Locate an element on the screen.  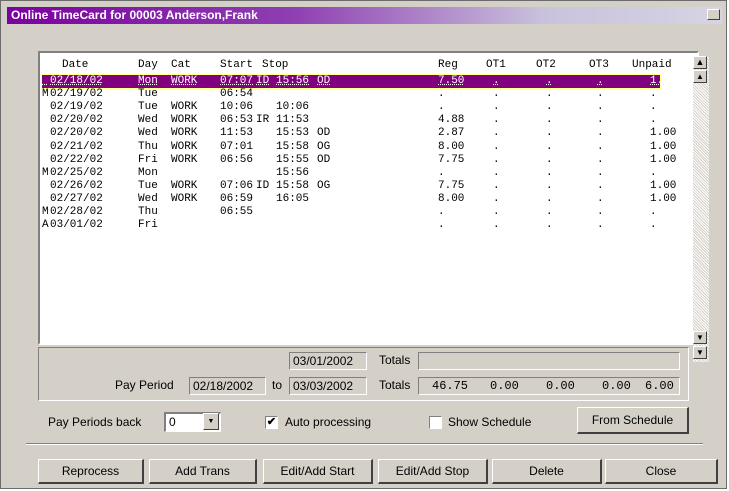
scroll-up-icon: ▲ is located at coordinates (700, 76).